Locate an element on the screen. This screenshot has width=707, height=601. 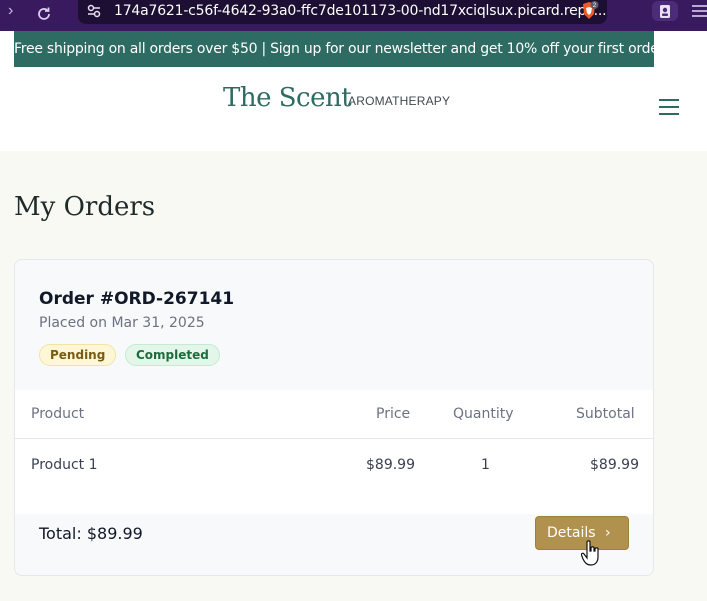
browser-menu-icon is located at coordinates (698, 11).